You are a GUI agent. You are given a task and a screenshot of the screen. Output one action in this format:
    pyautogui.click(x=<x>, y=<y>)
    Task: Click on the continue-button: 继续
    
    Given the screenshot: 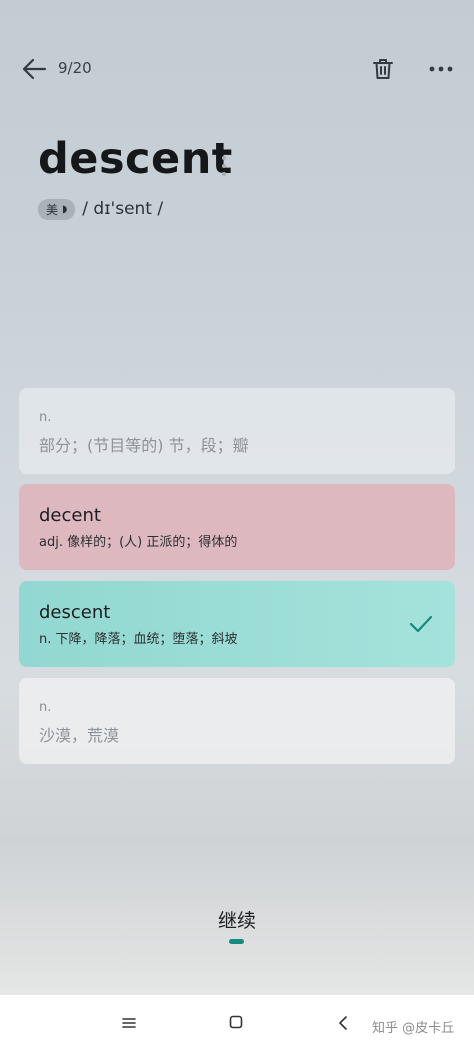 What is the action you would take?
    pyautogui.click(x=237, y=919)
    